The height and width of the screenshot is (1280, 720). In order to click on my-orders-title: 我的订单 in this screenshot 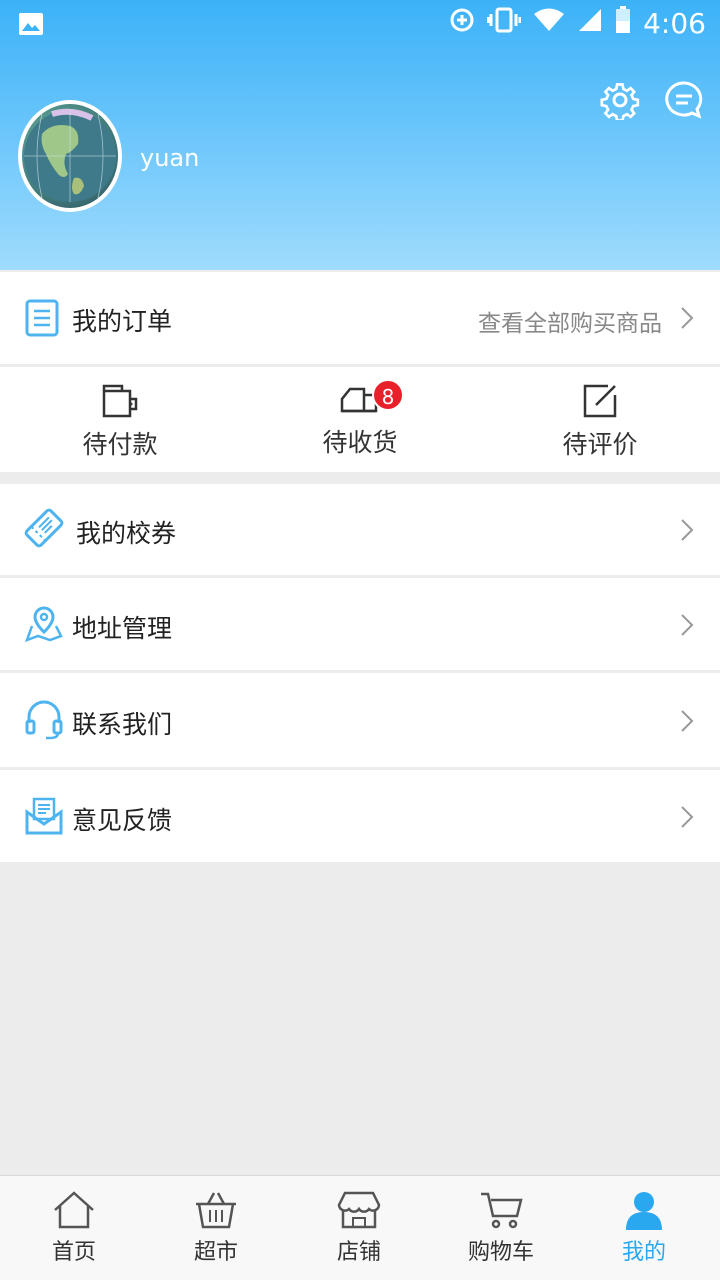, I will do `click(122, 321)`.